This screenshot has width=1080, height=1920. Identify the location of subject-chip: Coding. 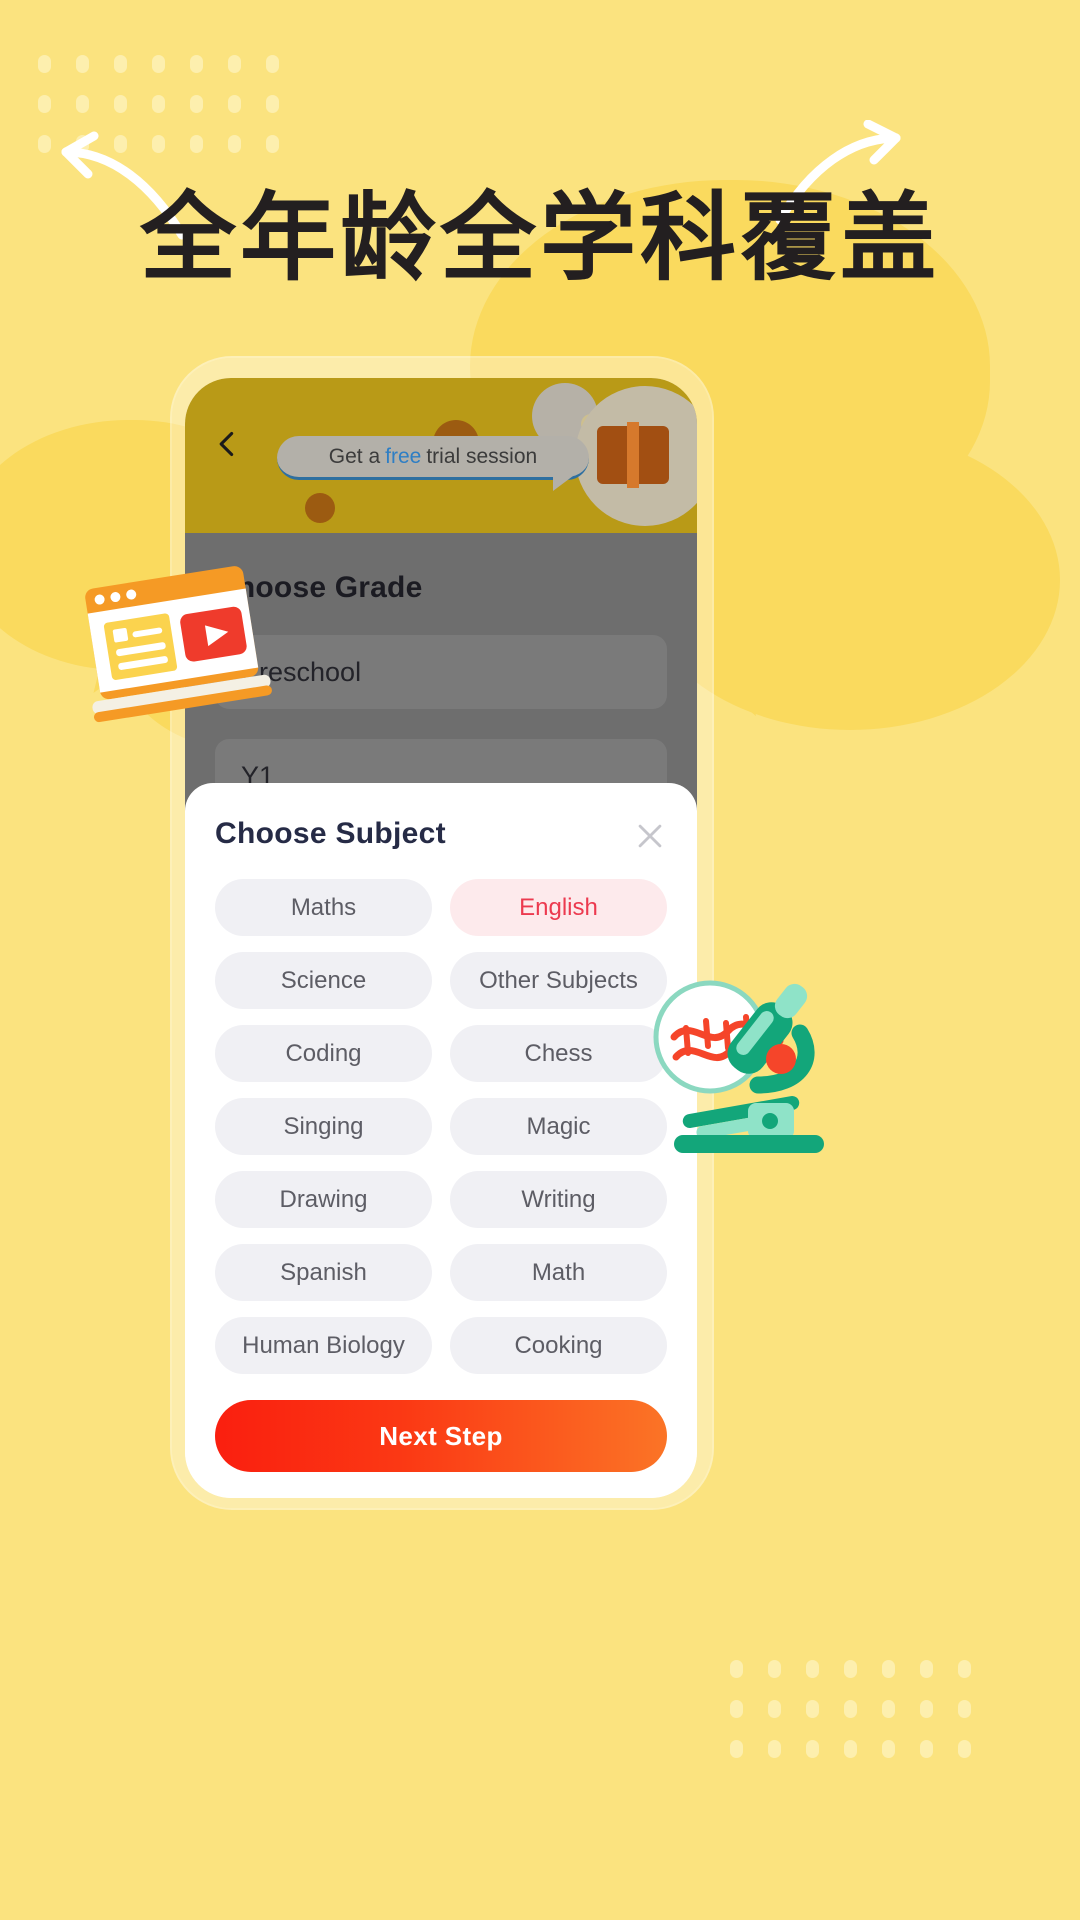
(323, 1053).